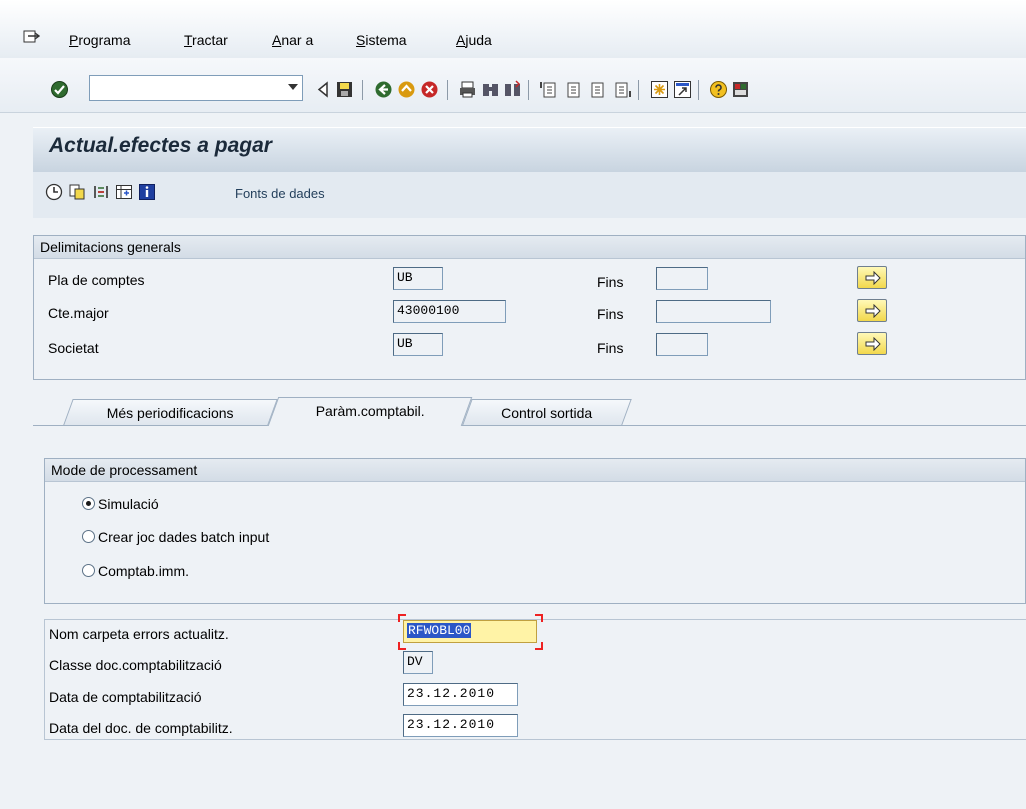  Describe the element at coordinates (718, 89) in the screenshot. I see `help-icon` at that location.